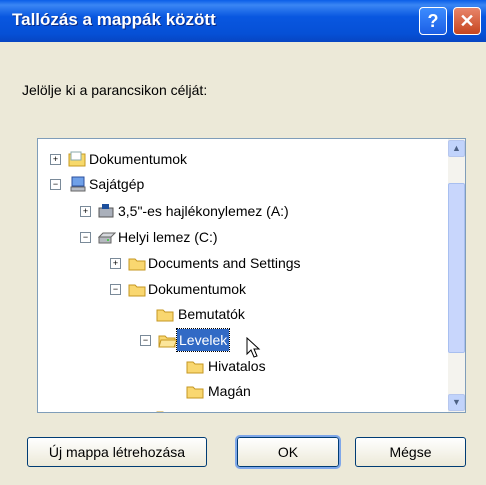 This screenshot has width=486, height=485. Describe the element at coordinates (467, 21) in the screenshot. I see `close-button: ✕` at that location.